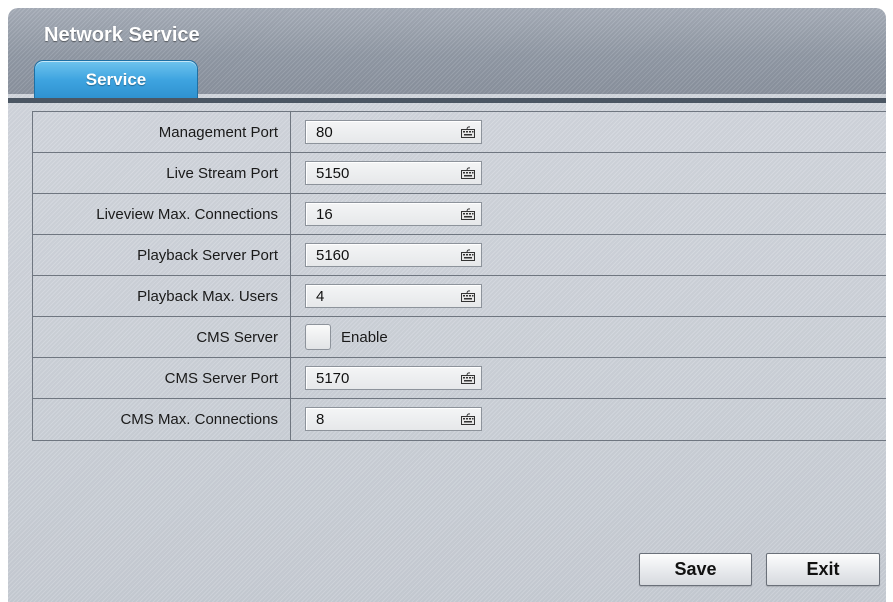 The height and width of the screenshot is (602, 893). What do you see at coordinates (823, 569) in the screenshot?
I see `exit-button: Exit` at bounding box center [823, 569].